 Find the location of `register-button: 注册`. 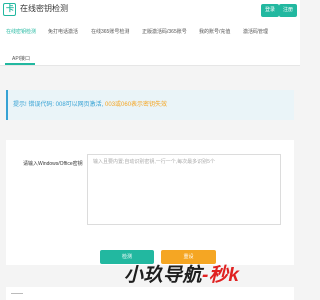

register-button: 注册 is located at coordinates (288, 10).